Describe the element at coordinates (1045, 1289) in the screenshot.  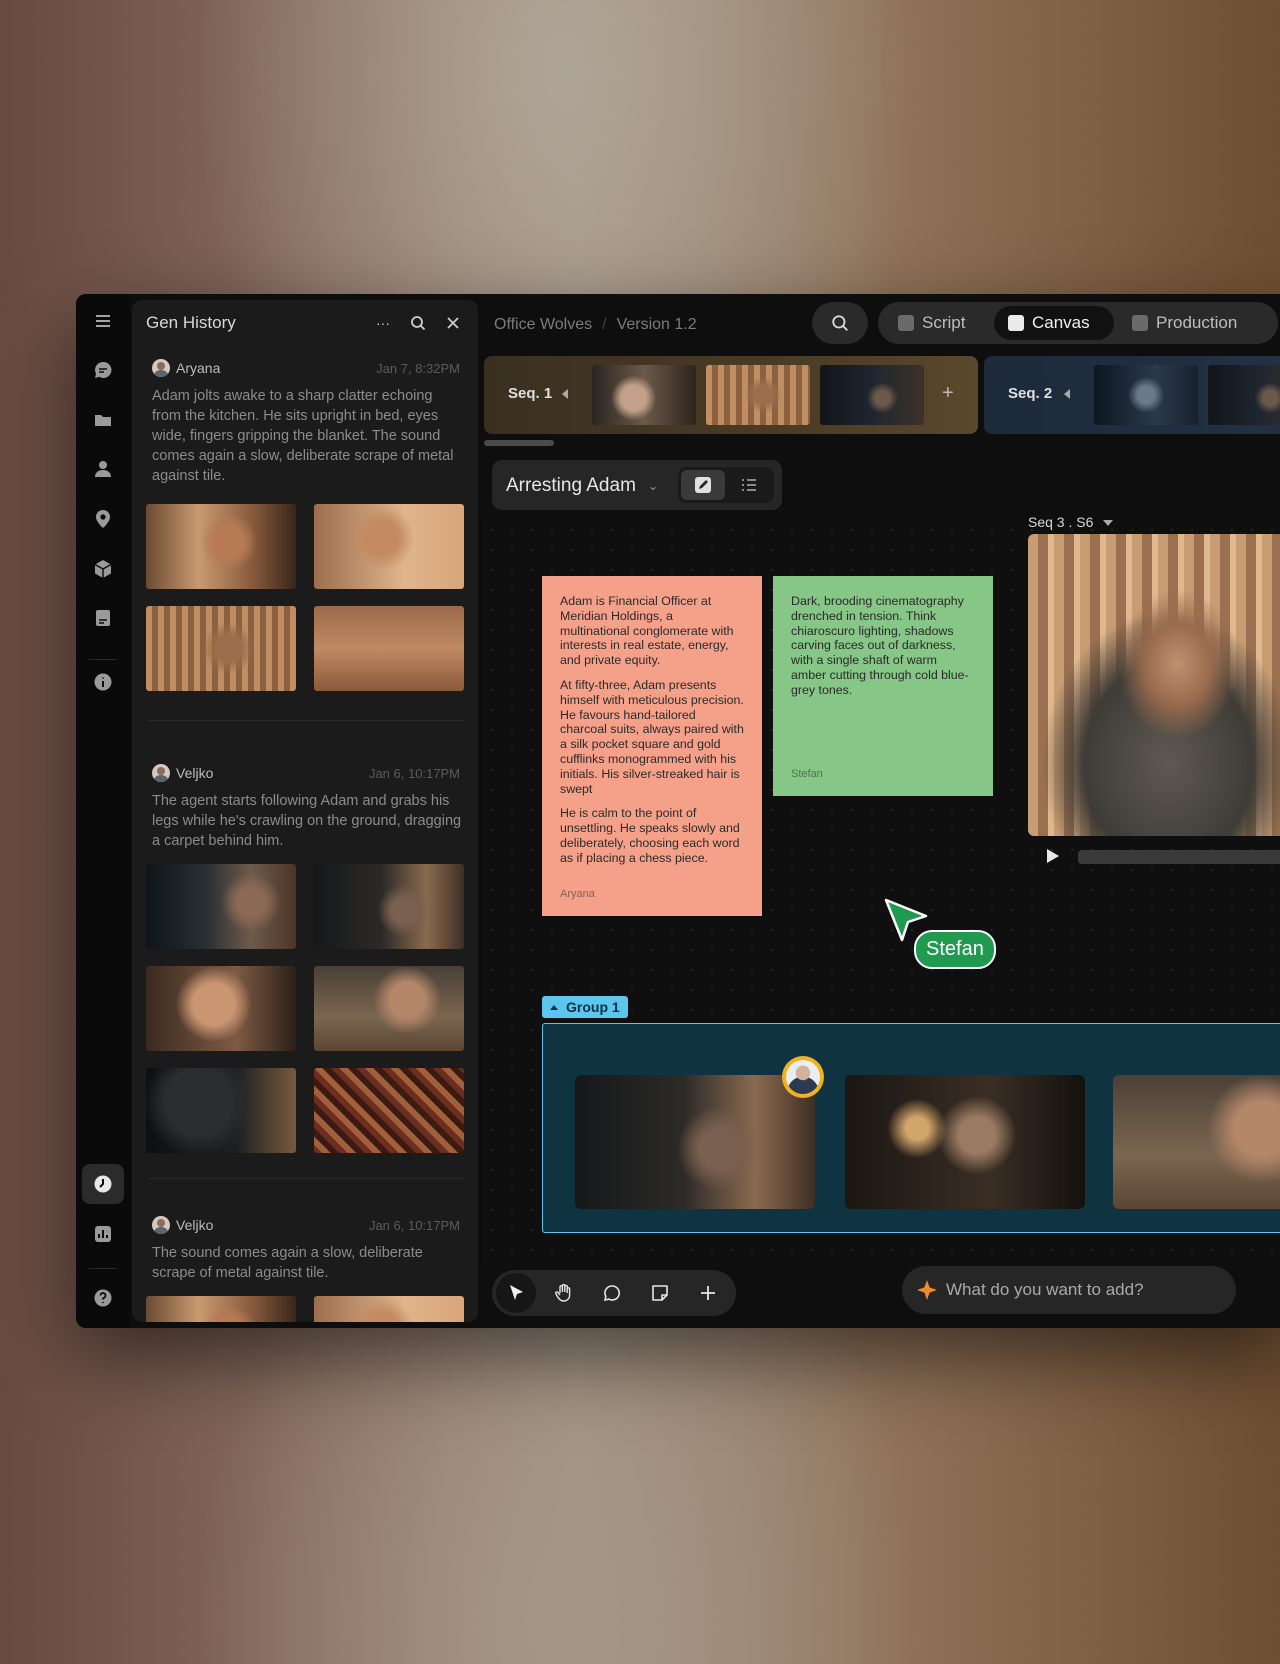
I see `prompt-placeholder: What do you want to add?` at that location.